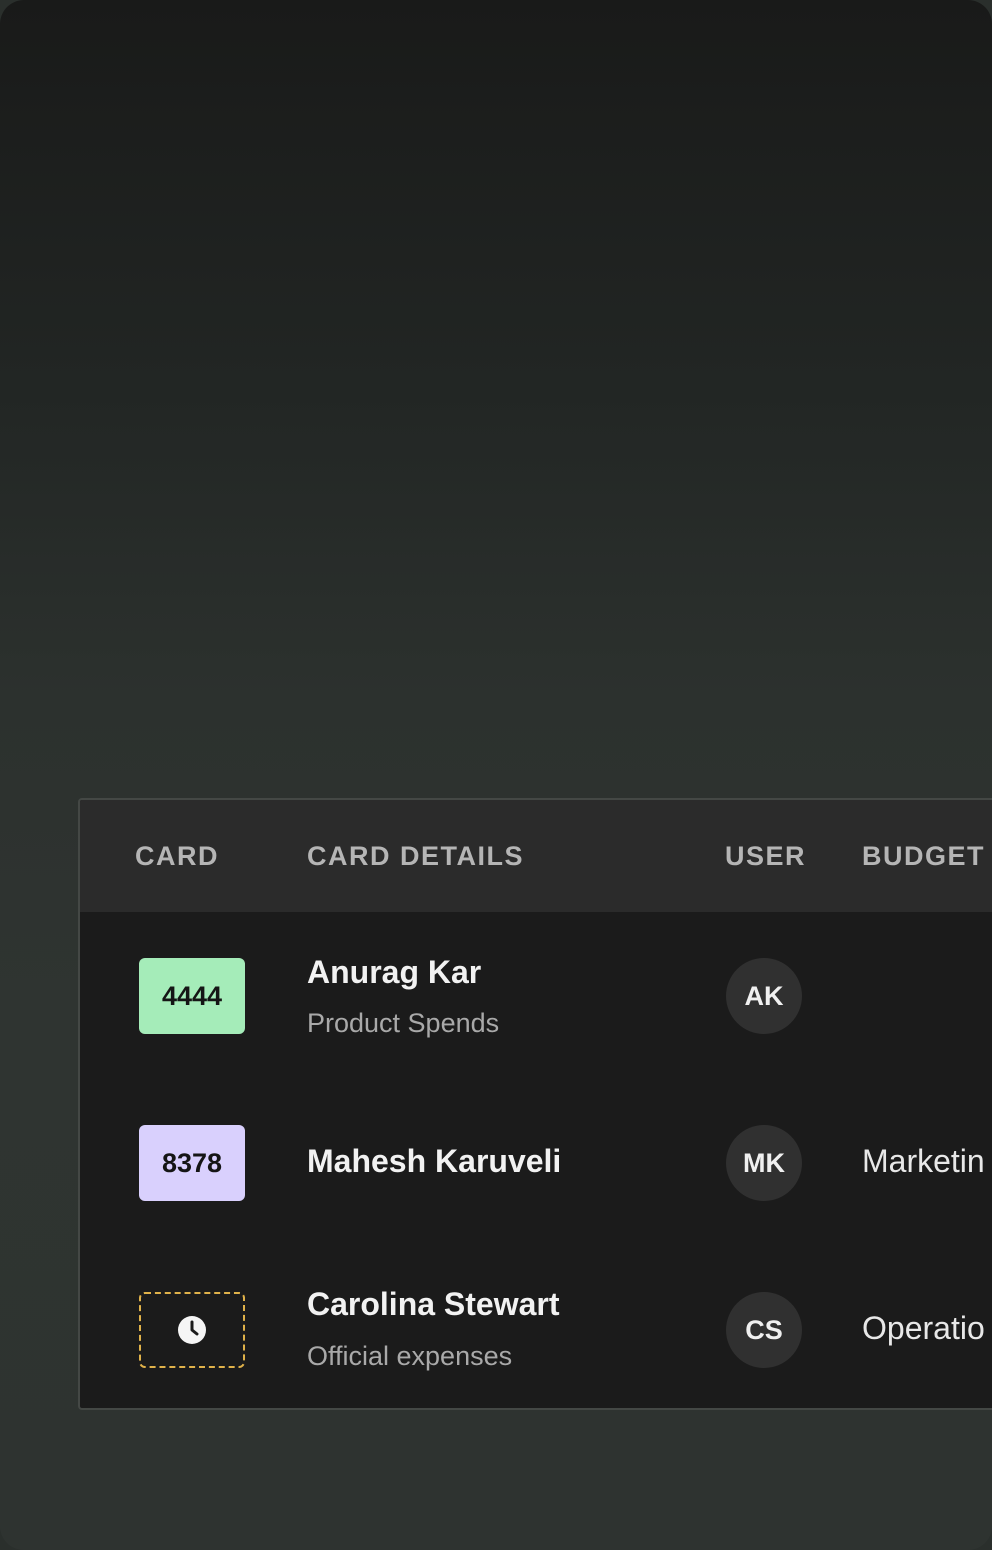  Describe the element at coordinates (765, 856) in the screenshot. I see `column-header-user: USER` at that location.